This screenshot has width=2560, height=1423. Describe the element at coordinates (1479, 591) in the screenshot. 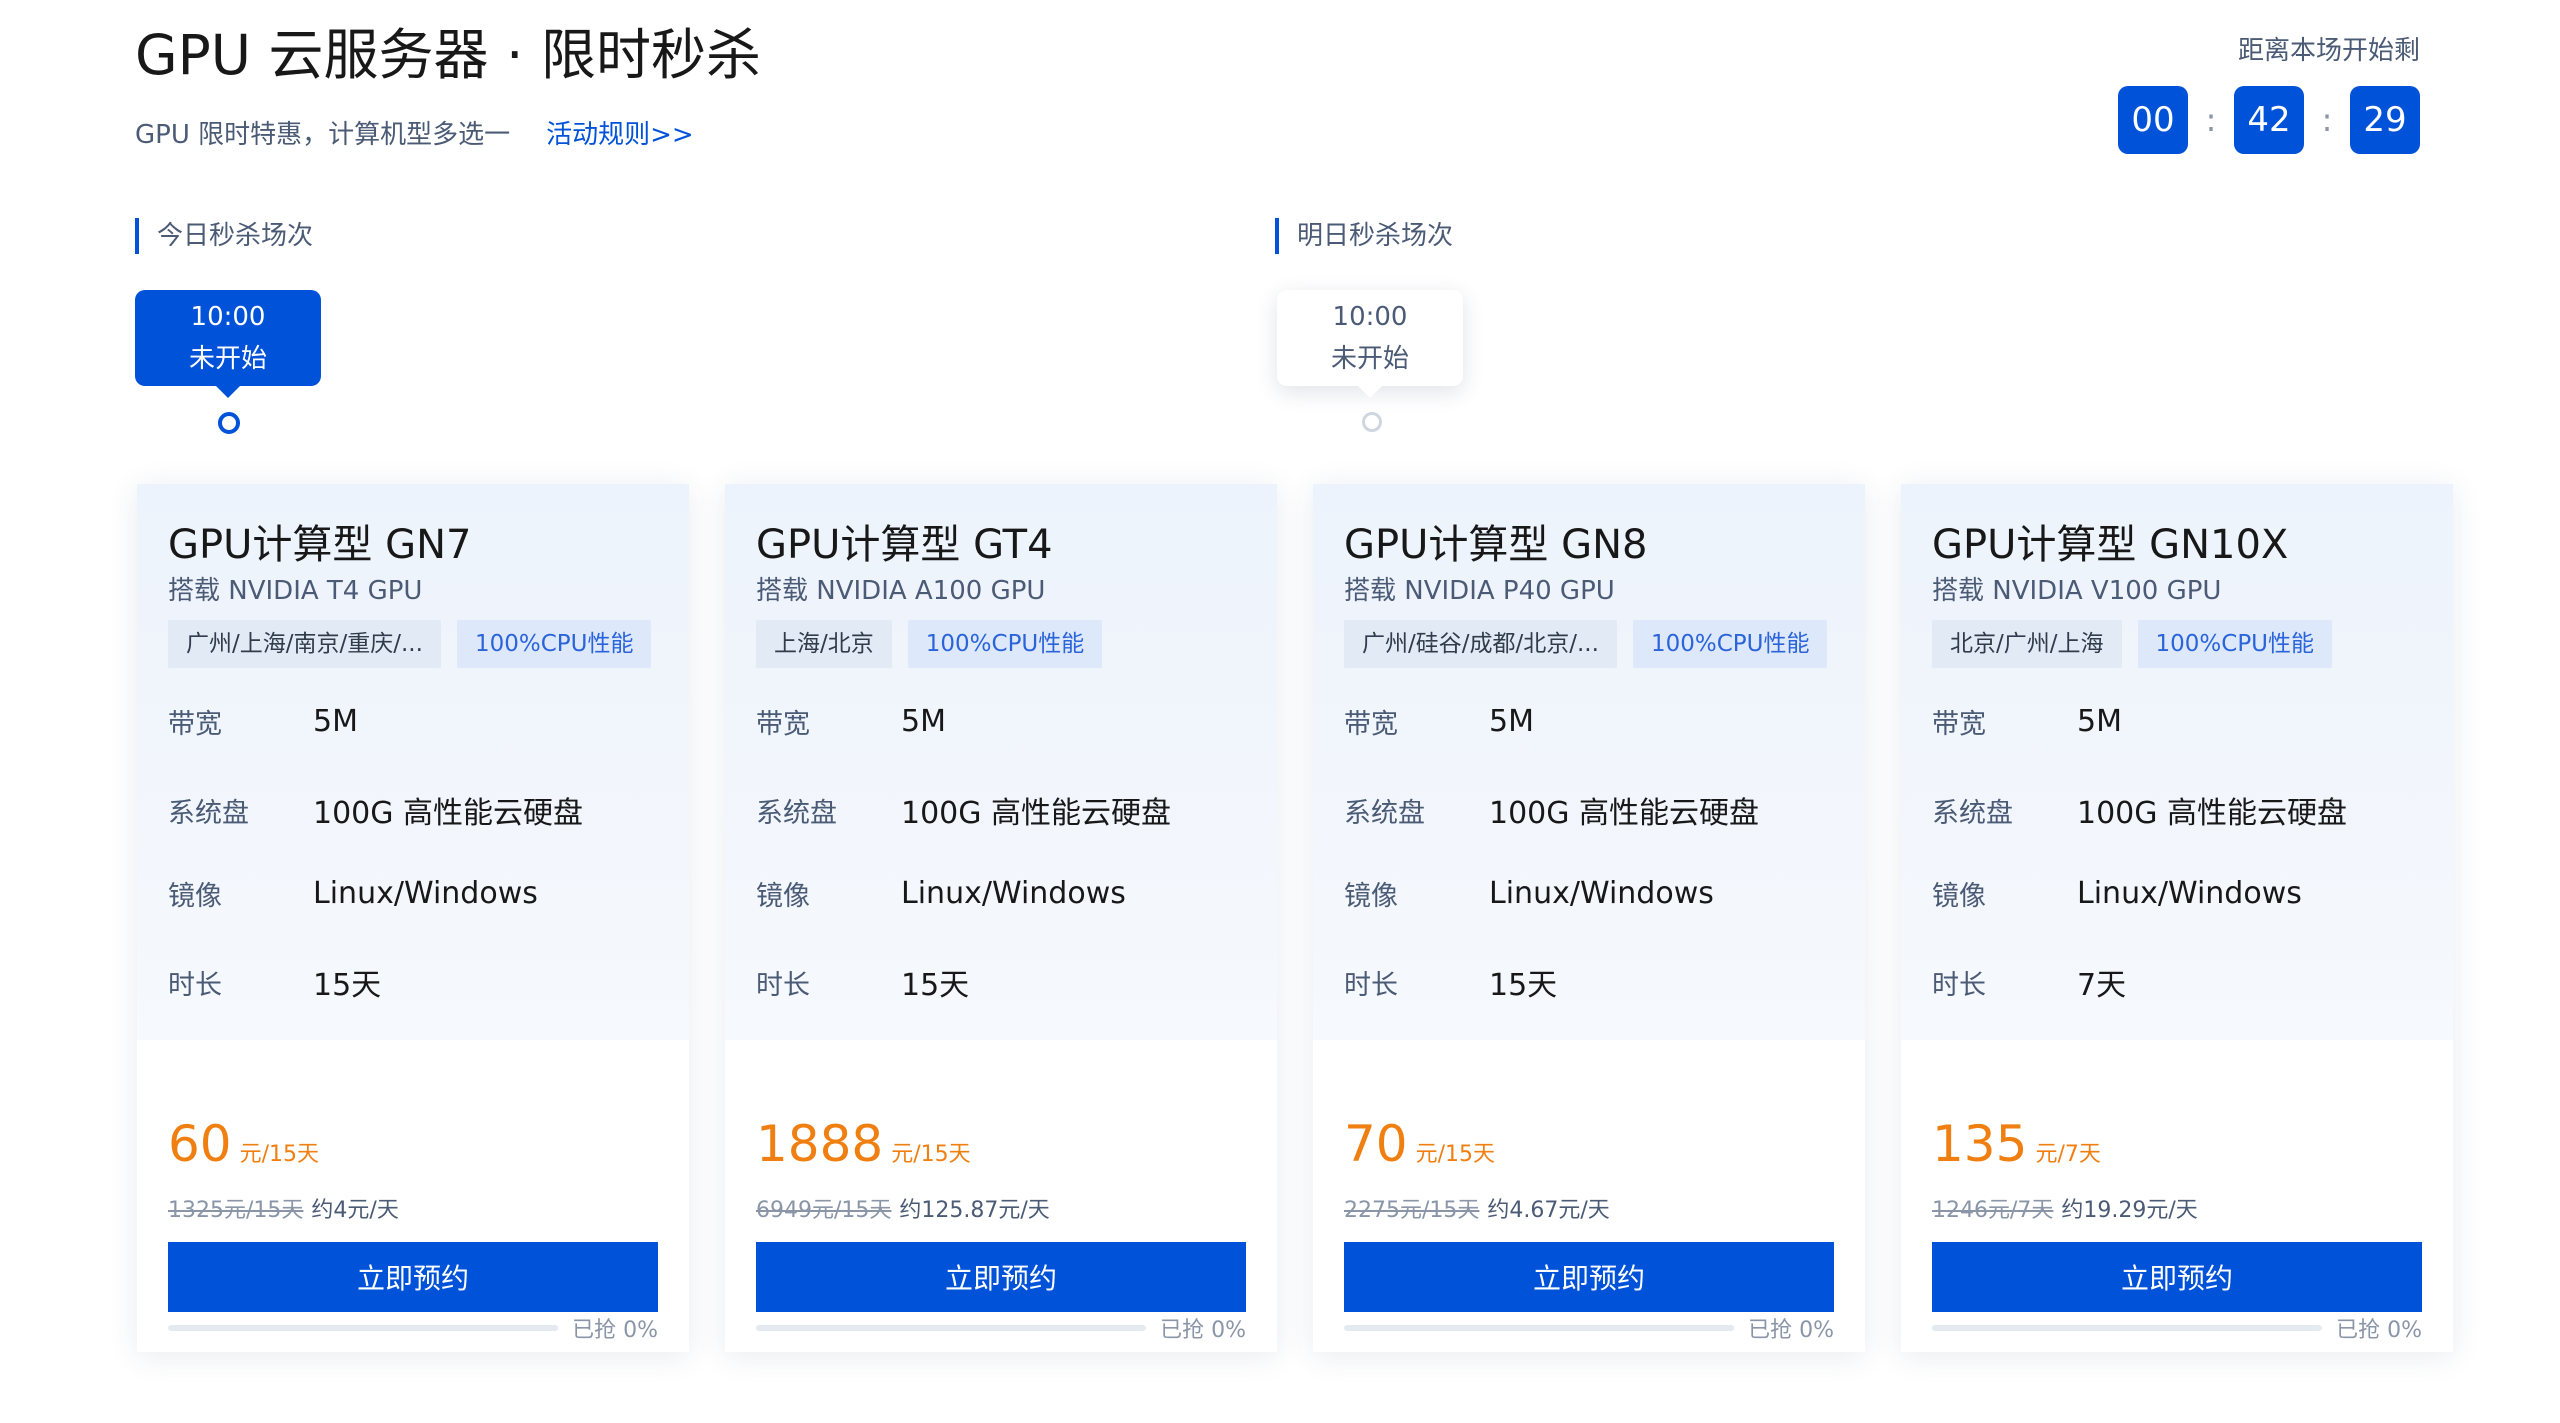

I see `product-gpu: 搭载 NVIDIA P40 GPU` at that location.